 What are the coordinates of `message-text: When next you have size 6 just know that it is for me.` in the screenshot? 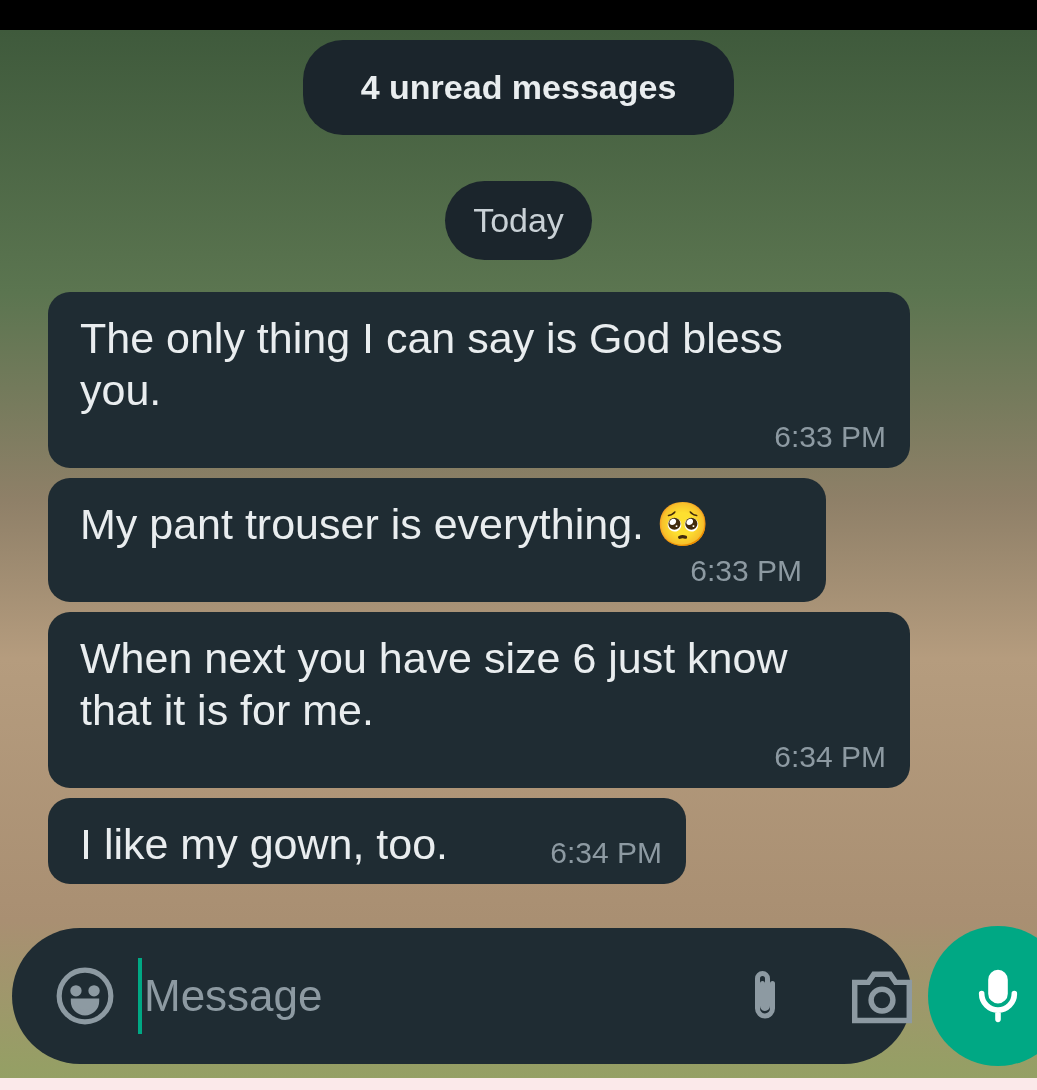 It's located at (434, 684).